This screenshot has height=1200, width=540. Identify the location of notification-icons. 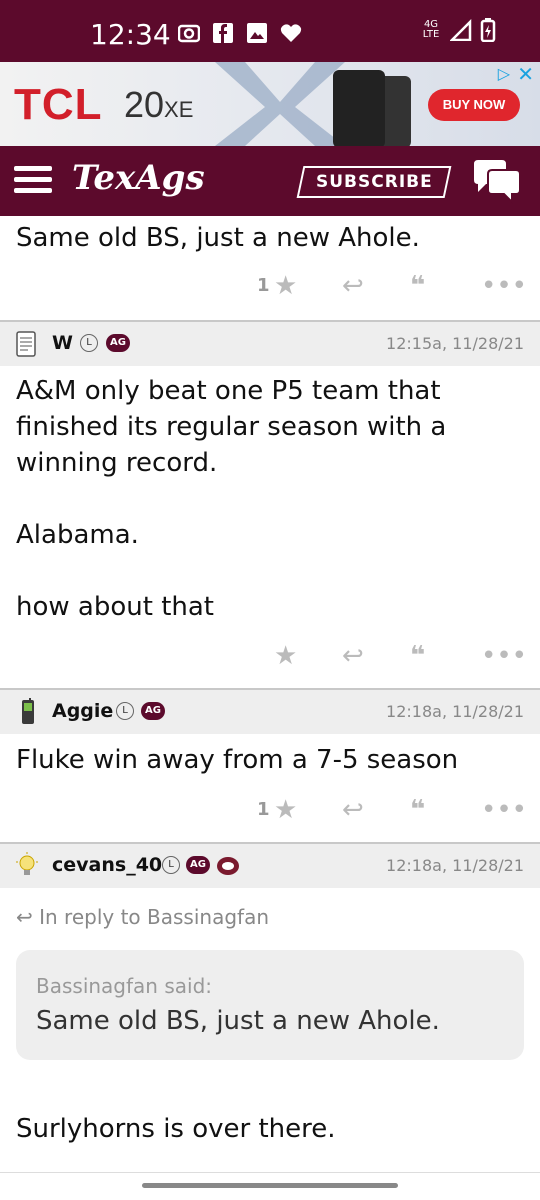
(240, 33).